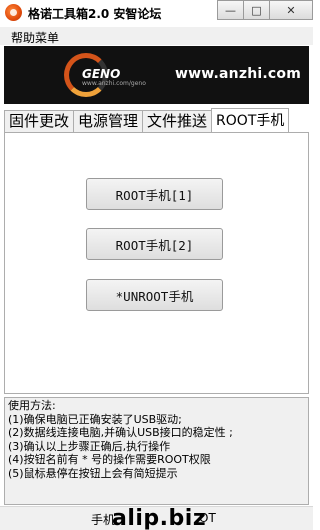 The width and height of the screenshot is (320, 530). Describe the element at coordinates (101, 74) in the screenshot. I see `logo-text: GENO` at that location.